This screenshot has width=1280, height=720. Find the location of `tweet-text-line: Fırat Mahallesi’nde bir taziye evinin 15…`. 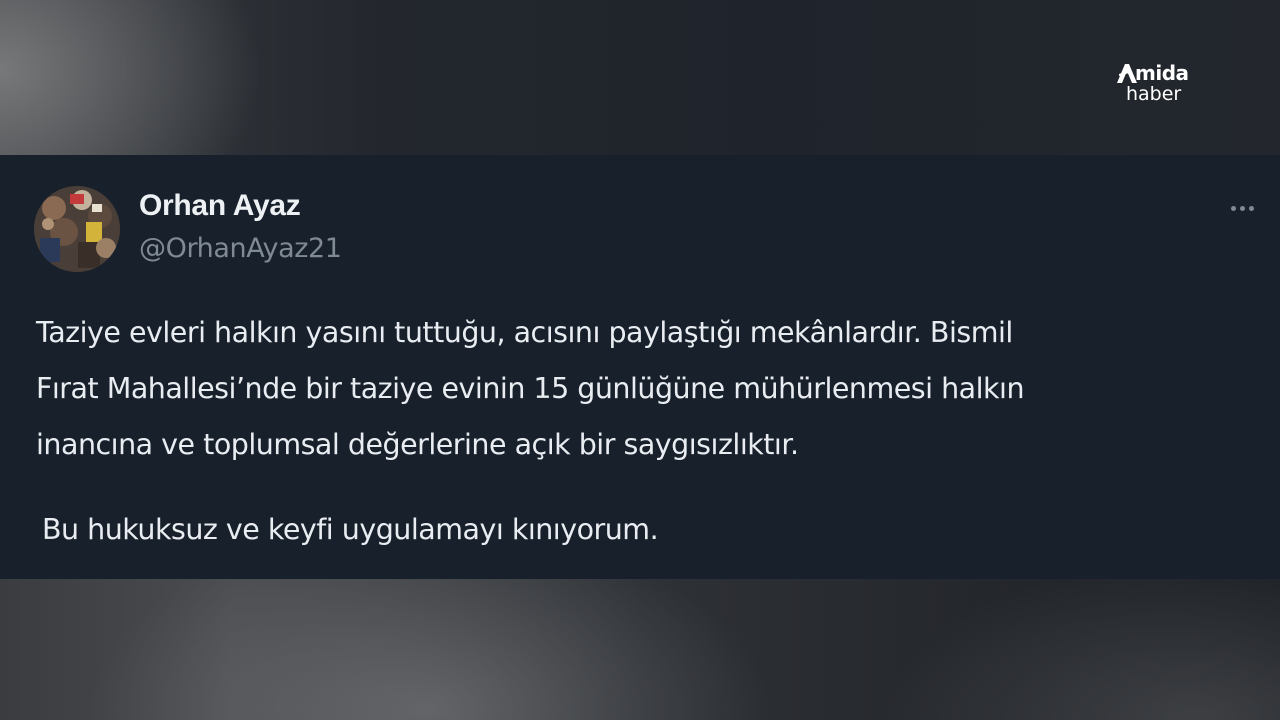

tweet-text-line: Fırat Mahallesi’nde bir taziye evinin 15… is located at coordinates (530, 388).